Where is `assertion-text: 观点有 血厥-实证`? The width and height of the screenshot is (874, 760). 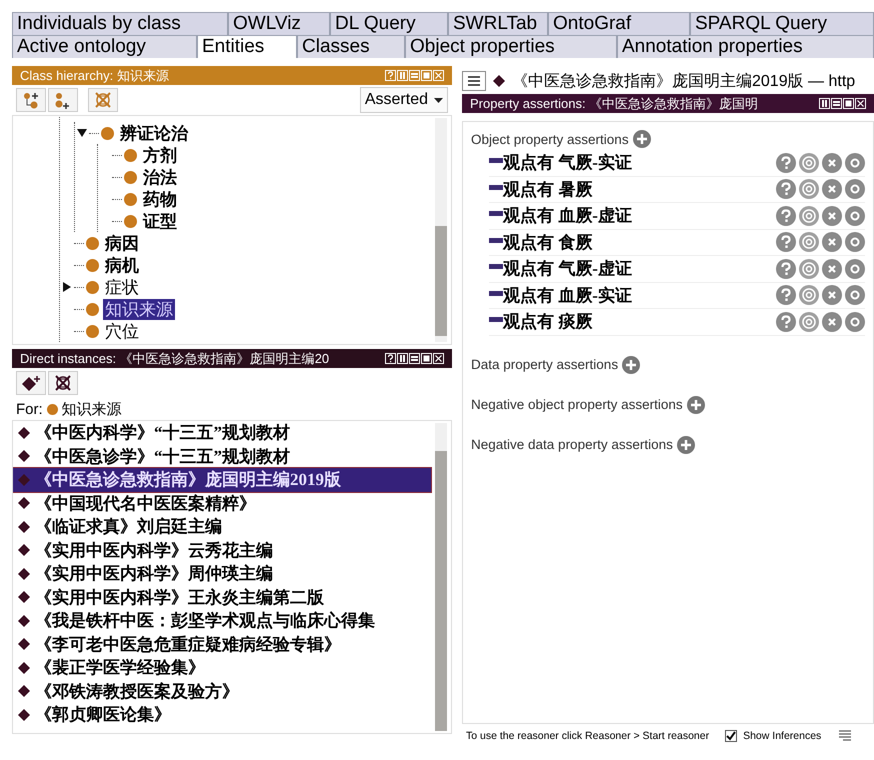 assertion-text: 观点有 血厥-实证 is located at coordinates (567, 295).